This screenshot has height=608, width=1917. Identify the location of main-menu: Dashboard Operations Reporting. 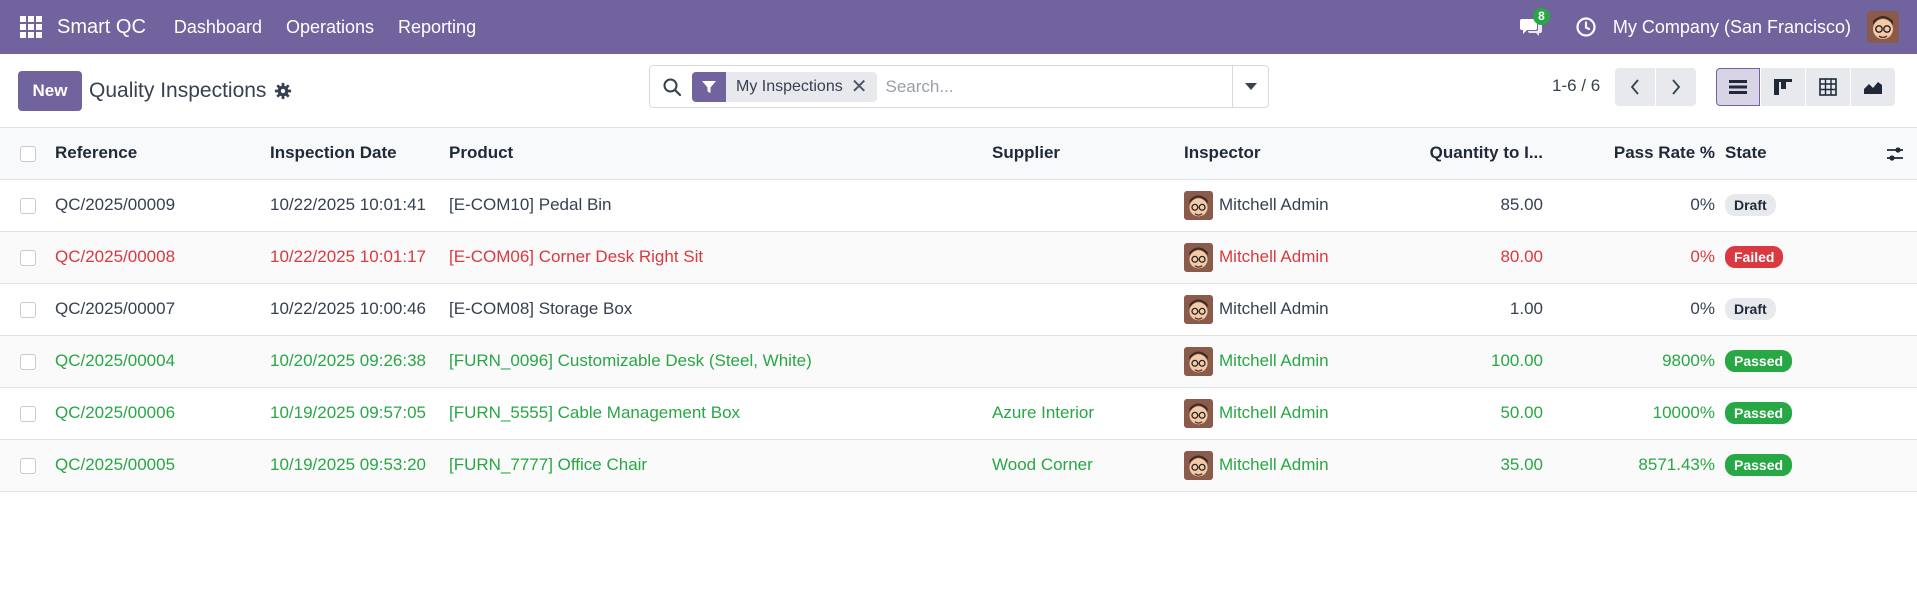
(325, 27).